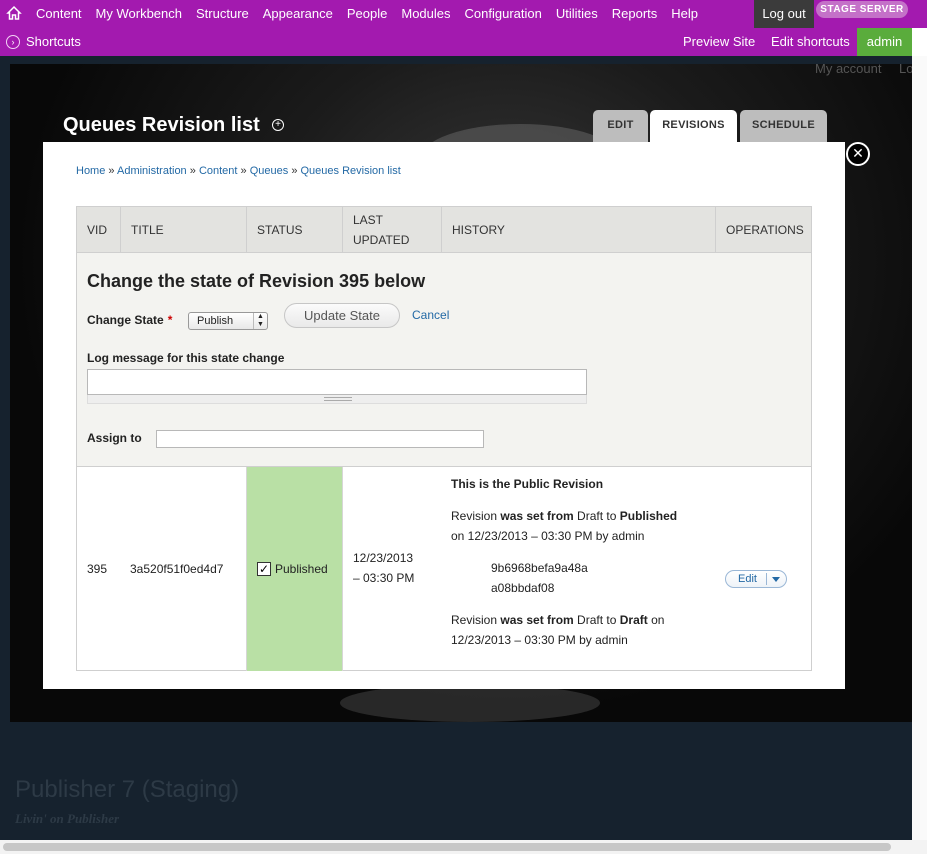 This screenshot has height=854, width=927. What do you see at coordinates (810, 41) in the screenshot?
I see `edit-shortcuts-link: Edit shortcuts` at bounding box center [810, 41].